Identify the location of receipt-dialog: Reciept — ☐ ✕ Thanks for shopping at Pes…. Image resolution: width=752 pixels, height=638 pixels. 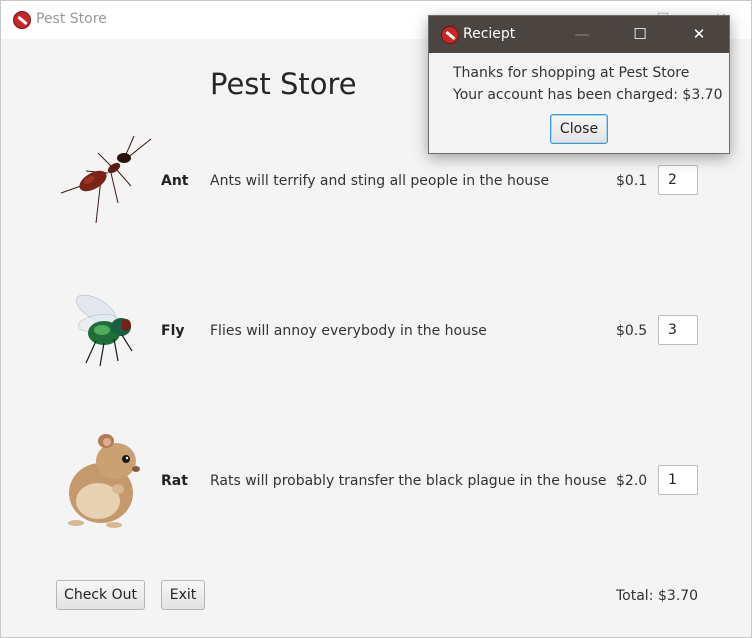
(579, 84).